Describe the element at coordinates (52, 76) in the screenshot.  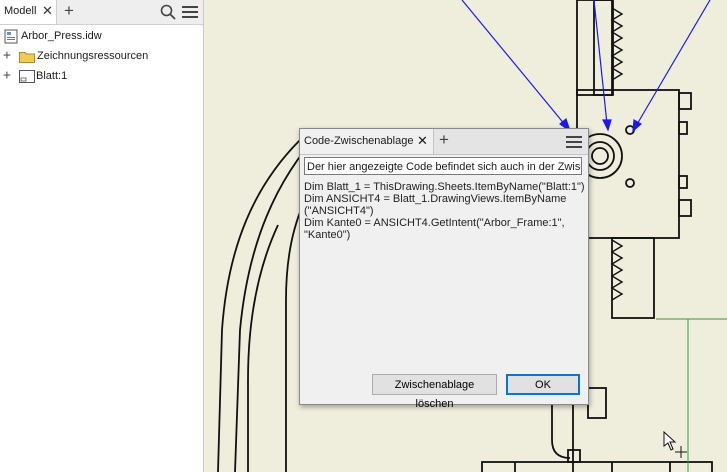
I see `tree-item-label: Blatt:1` at that location.